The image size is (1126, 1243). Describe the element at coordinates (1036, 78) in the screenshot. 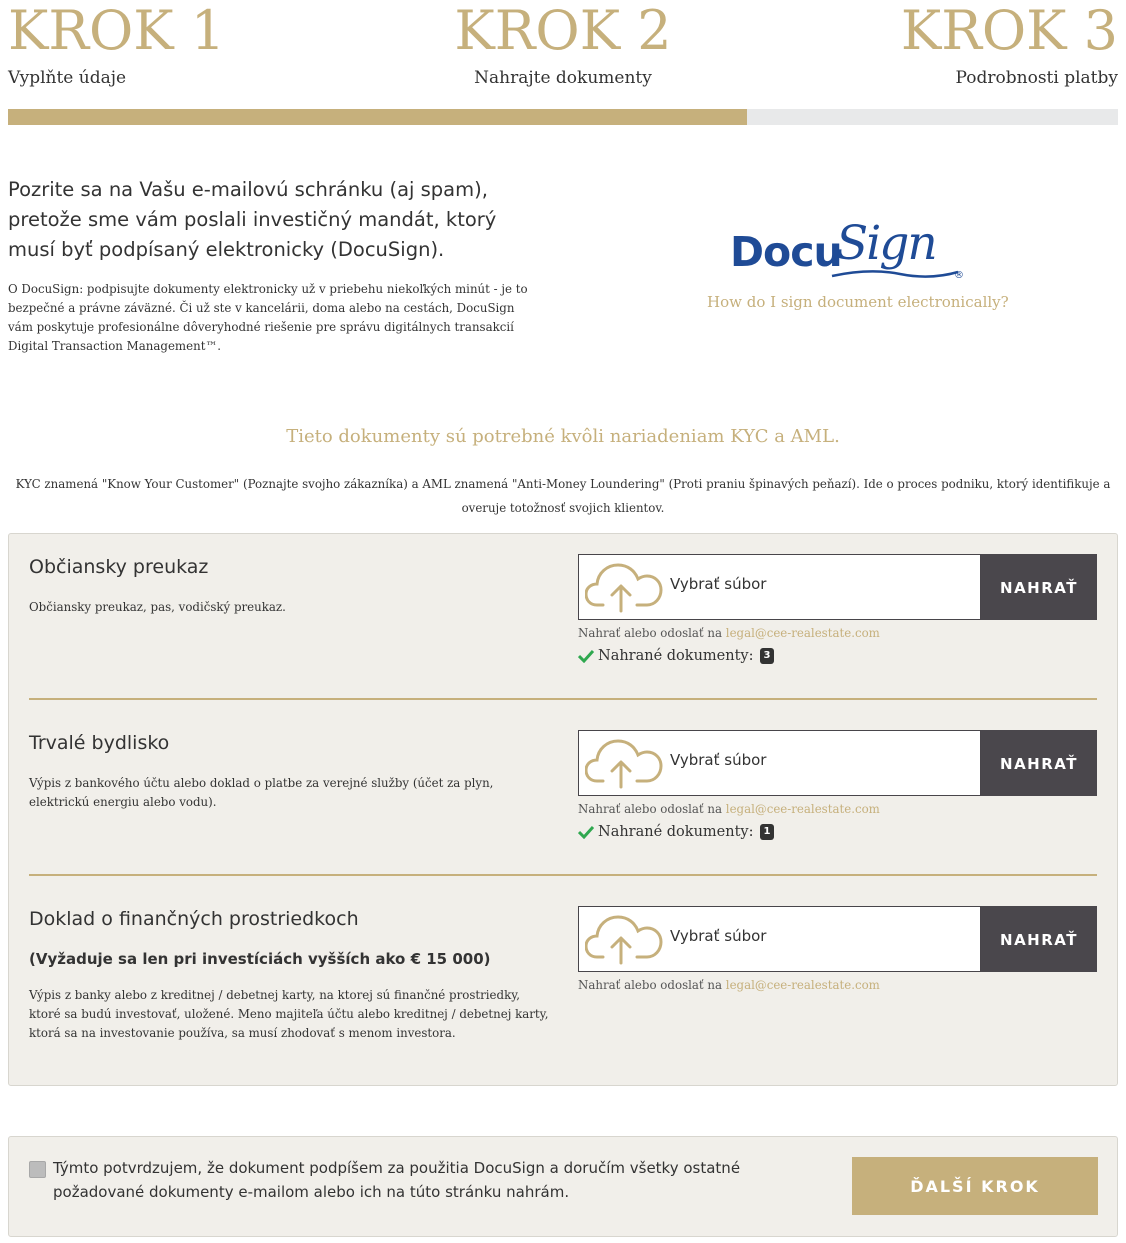

I see `step-3-label: Podrobnosti platby` at that location.